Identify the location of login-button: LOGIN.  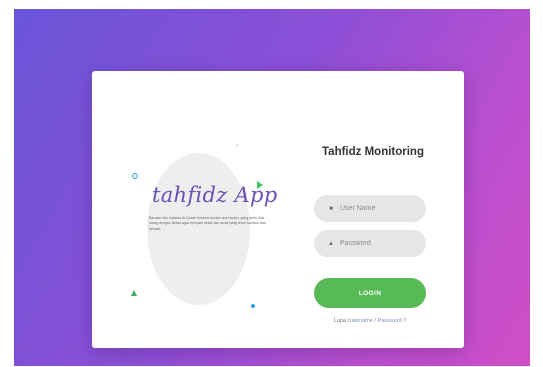
(370, 293).